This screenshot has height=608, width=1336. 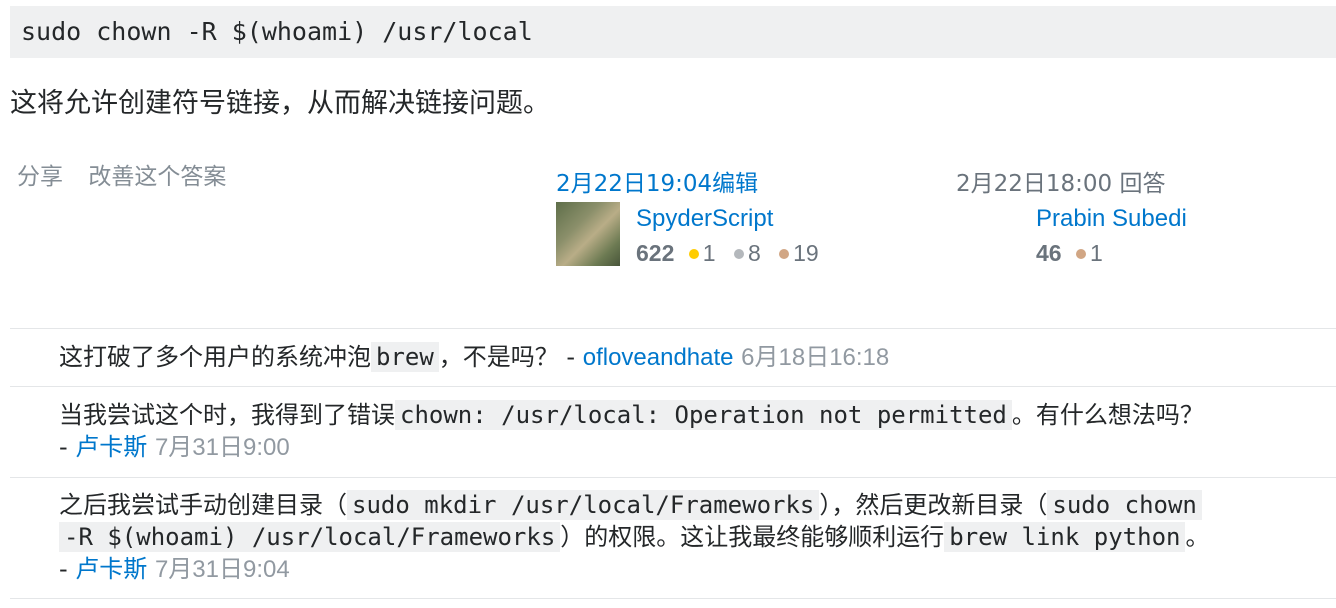 I want to click on reputation-score: 46, so click(x=1049, y=253).